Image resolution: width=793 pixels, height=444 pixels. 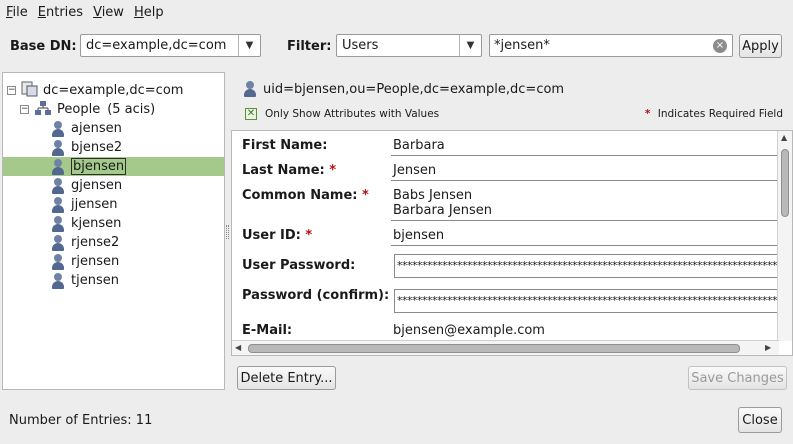 I want to click on tree-entry: jjensen, so click(x=84, y=204).